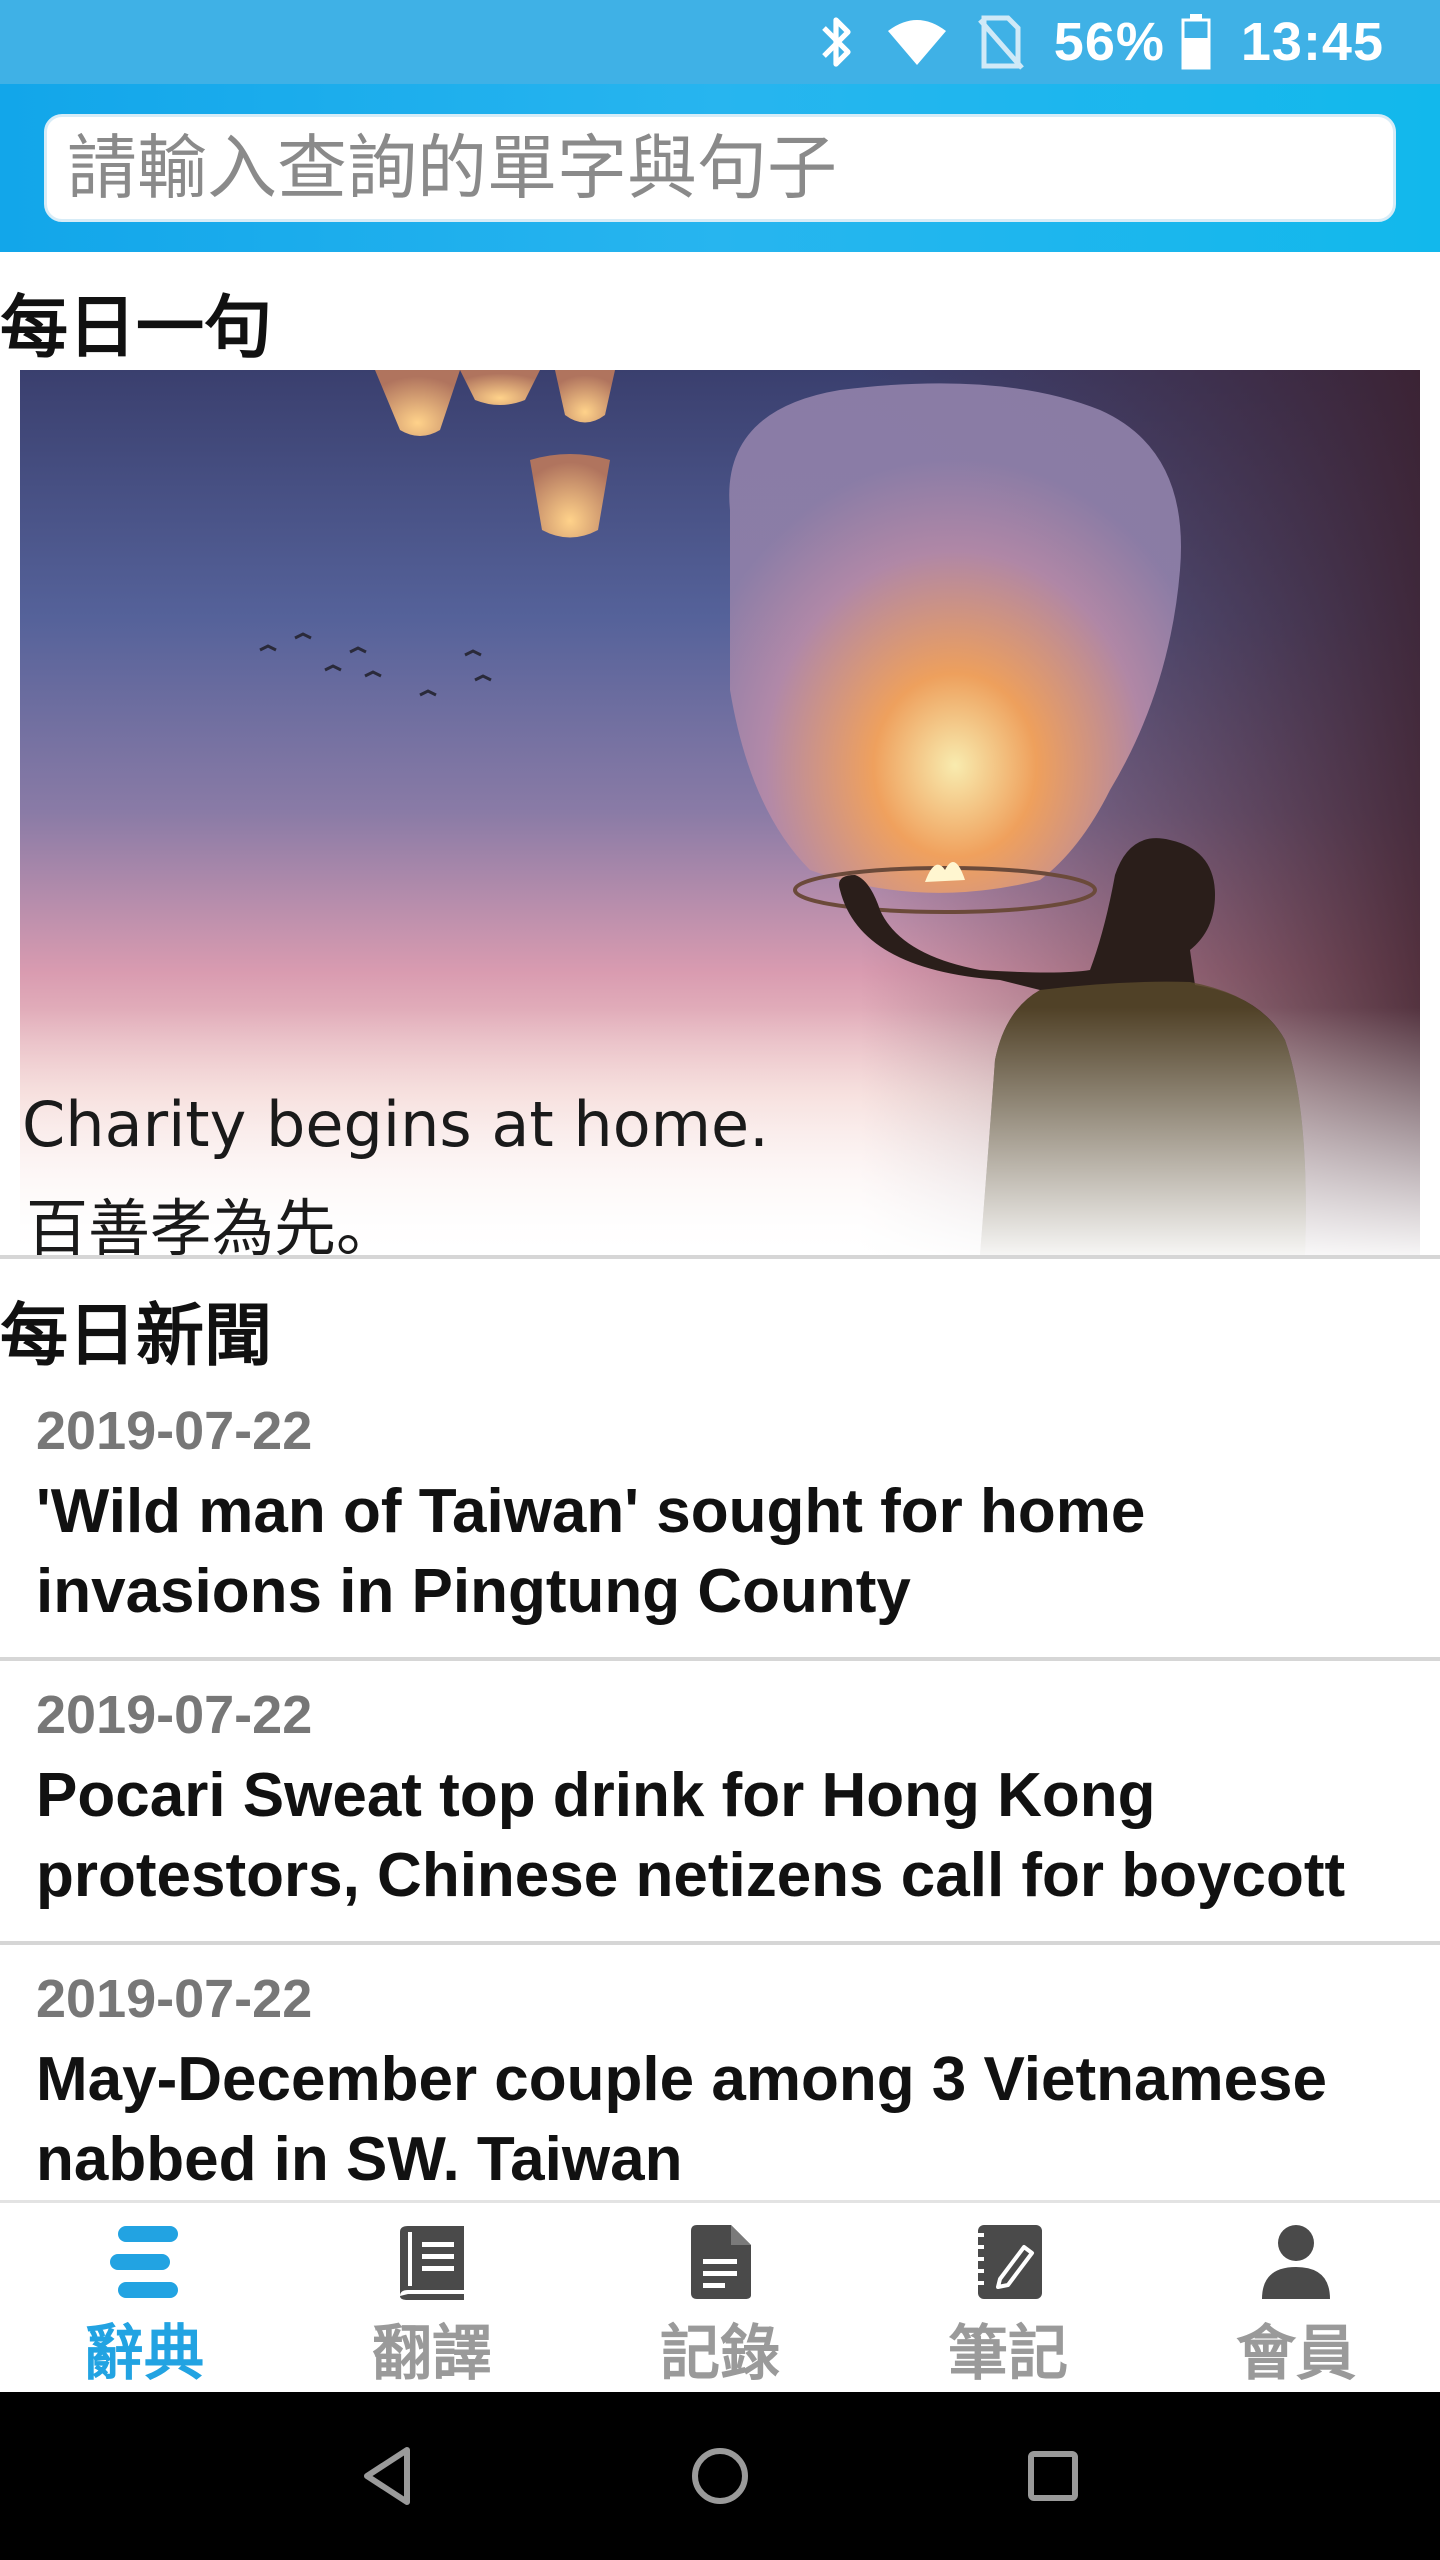 Image resolution: width=1440 pixels, height=2560 pixels. I want to click on tab-member: 會員, so click(1296, 2297).